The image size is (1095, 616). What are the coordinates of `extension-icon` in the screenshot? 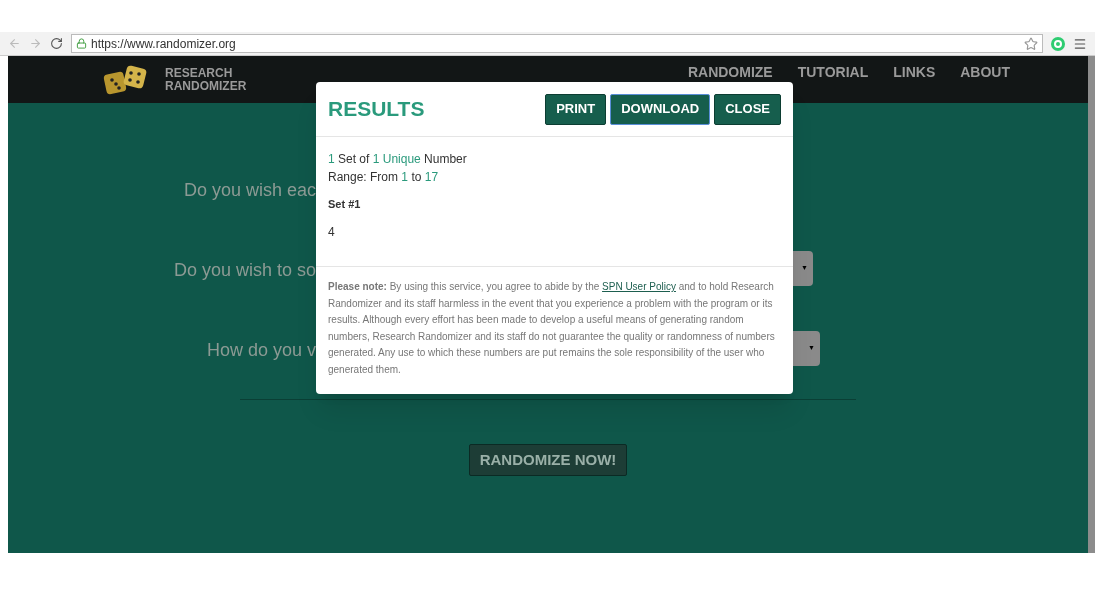 It's located at (1058, 43).